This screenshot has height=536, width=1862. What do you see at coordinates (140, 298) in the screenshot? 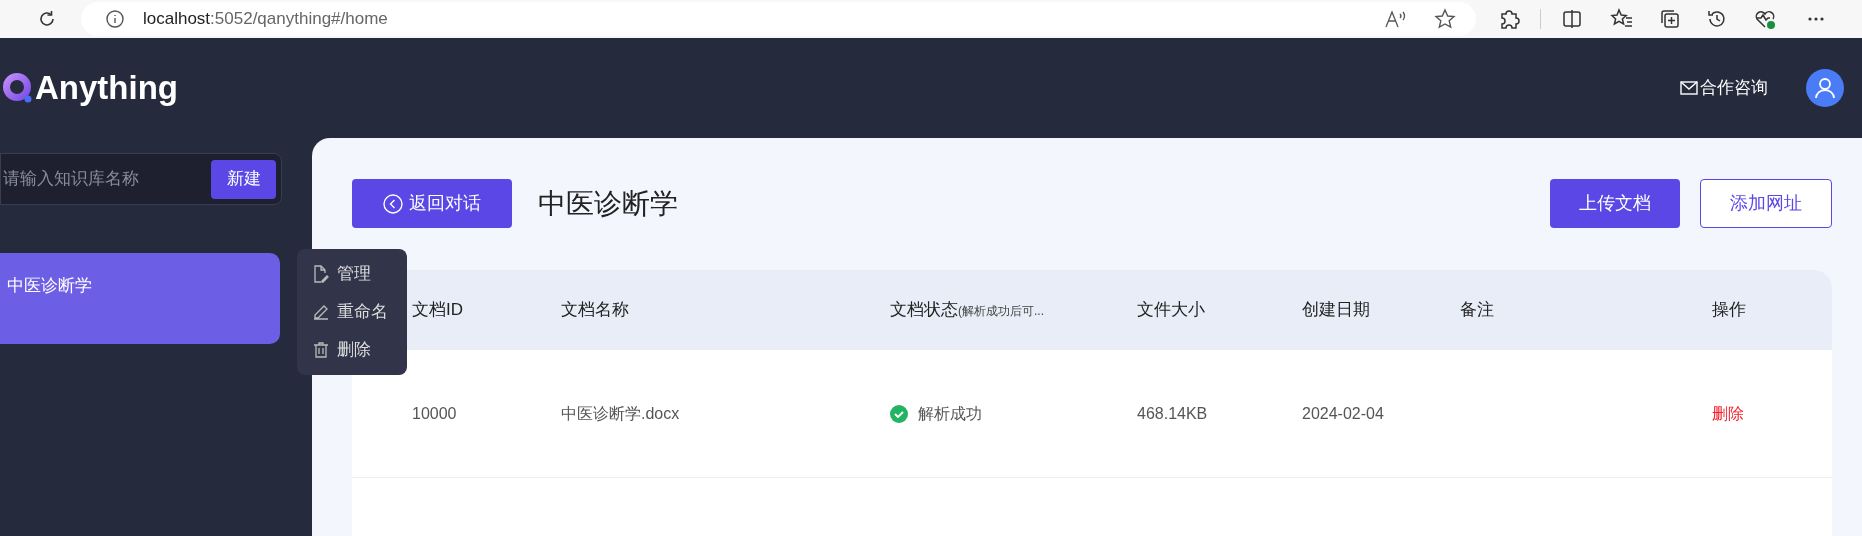
I see `knowledge-base-item: 中医诊断学` at bounding box center [140, 298].